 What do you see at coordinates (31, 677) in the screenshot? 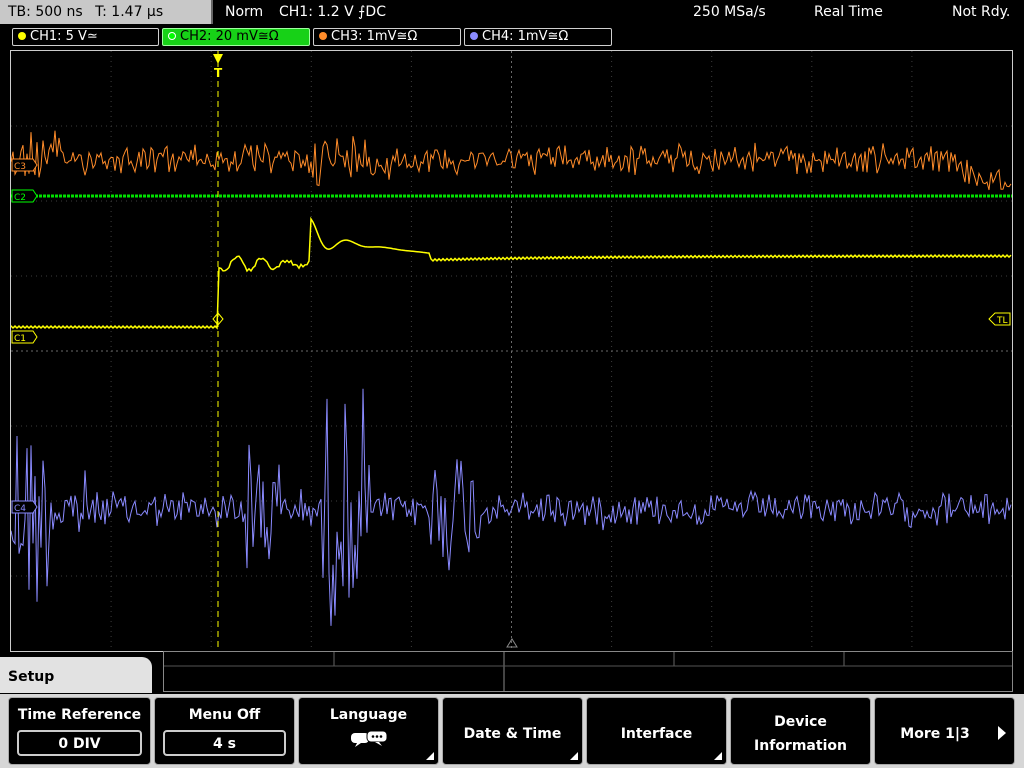
I see `setup-tab-label: Setup` at bounding box center [31, 677].